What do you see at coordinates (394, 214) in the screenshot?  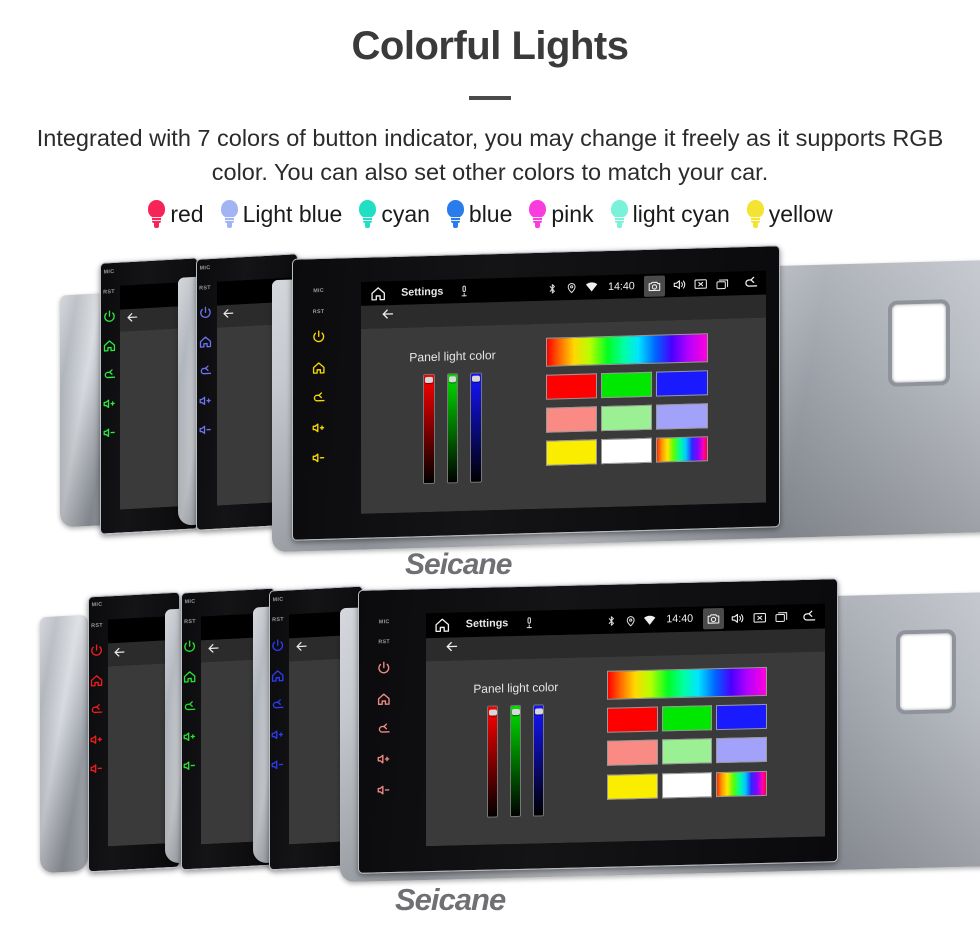 I see `legend-item-cyan: cyan` at bounding box center [394, 214].